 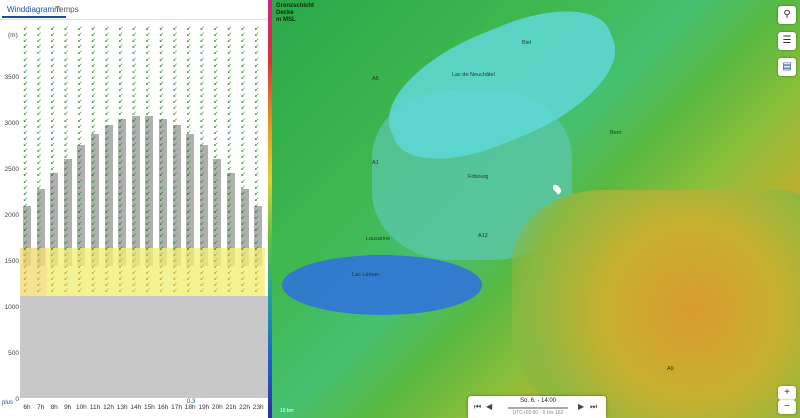 I want to click on search-button: ⚲, so click(x=787, y=15).